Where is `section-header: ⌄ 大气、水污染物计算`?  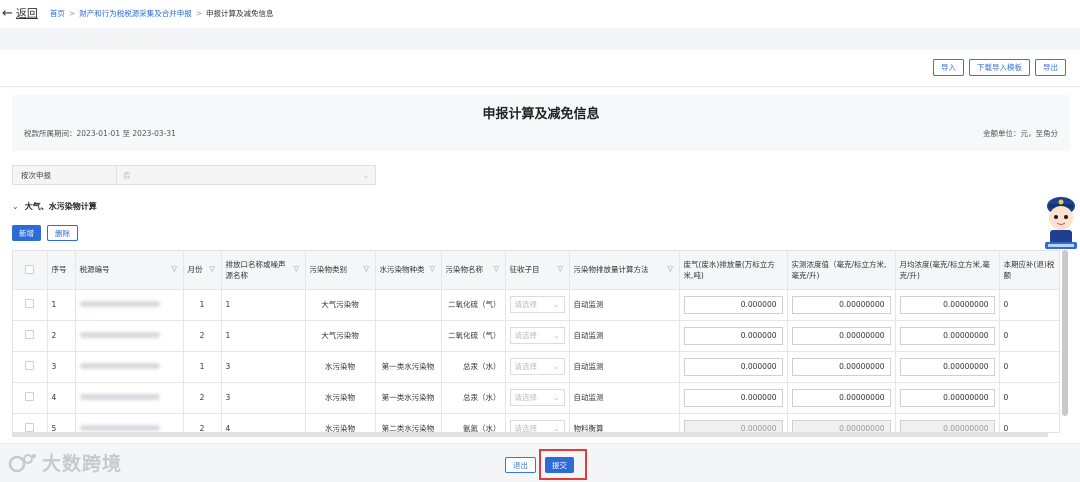 section-header: ⌄ 大气、水污染物计算 is located at coordinates (54, 206).